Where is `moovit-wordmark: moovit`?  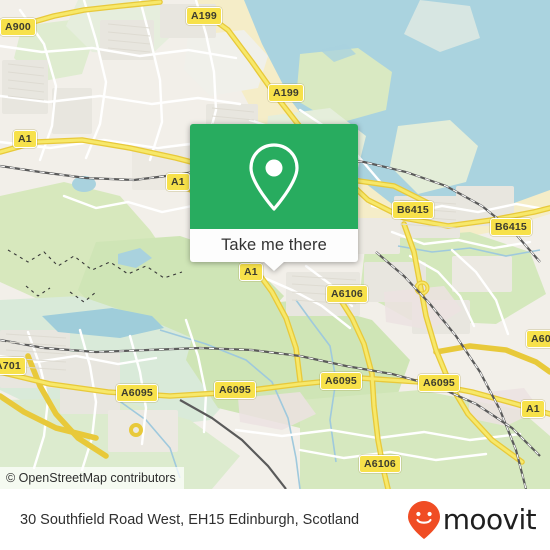
moovit-wordmark: moovit is located at coordinates (489, 519).